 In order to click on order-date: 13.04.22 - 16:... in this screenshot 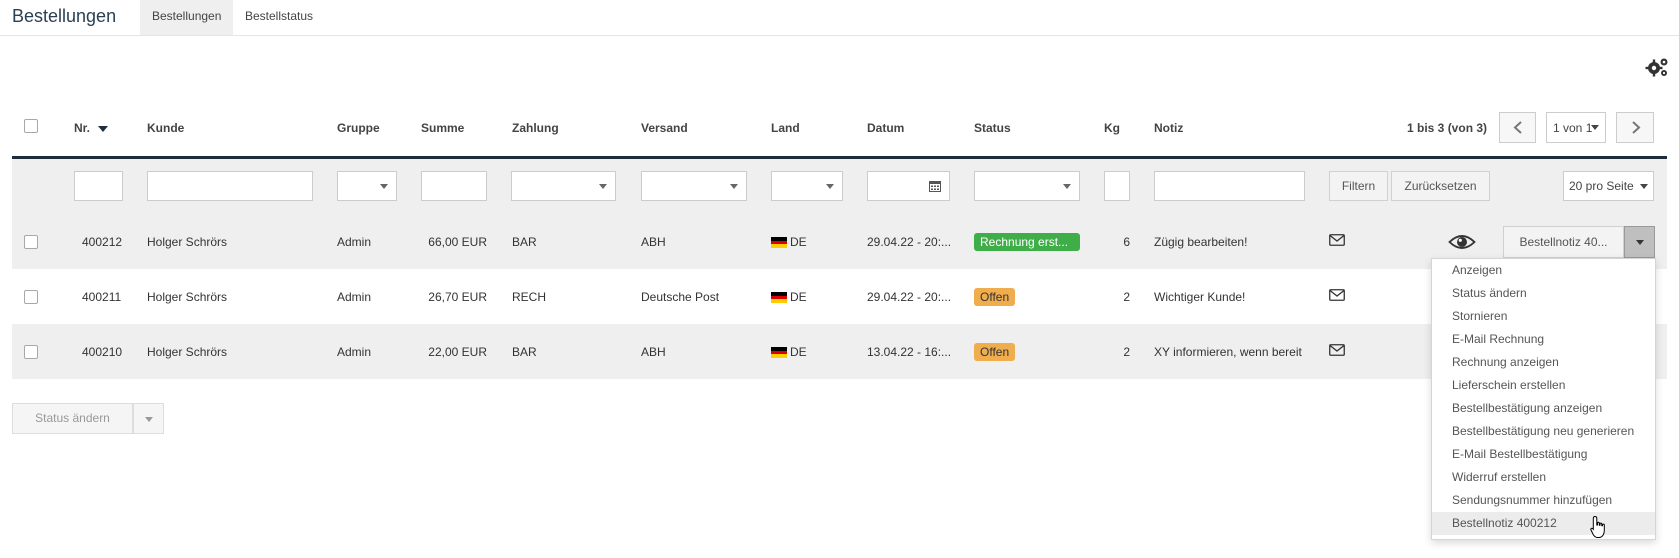, I will do `click(909, 352)`.